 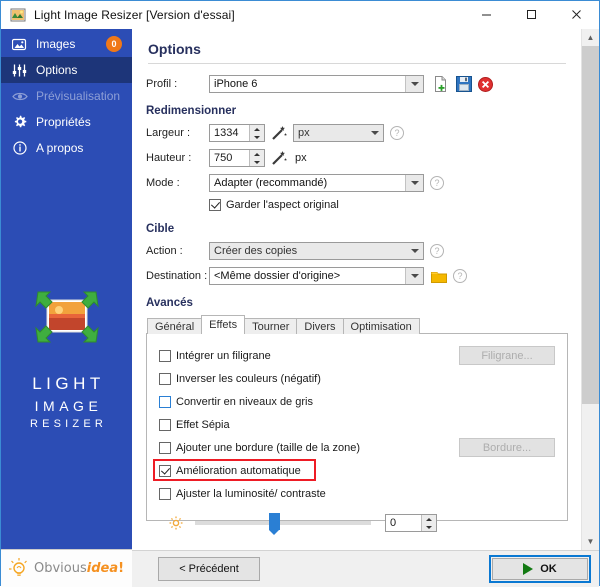 What do you see at coordinates (274, 524) in the screenshot?
I see `brightness-slider-thumb` at bounding box center [274, 524].